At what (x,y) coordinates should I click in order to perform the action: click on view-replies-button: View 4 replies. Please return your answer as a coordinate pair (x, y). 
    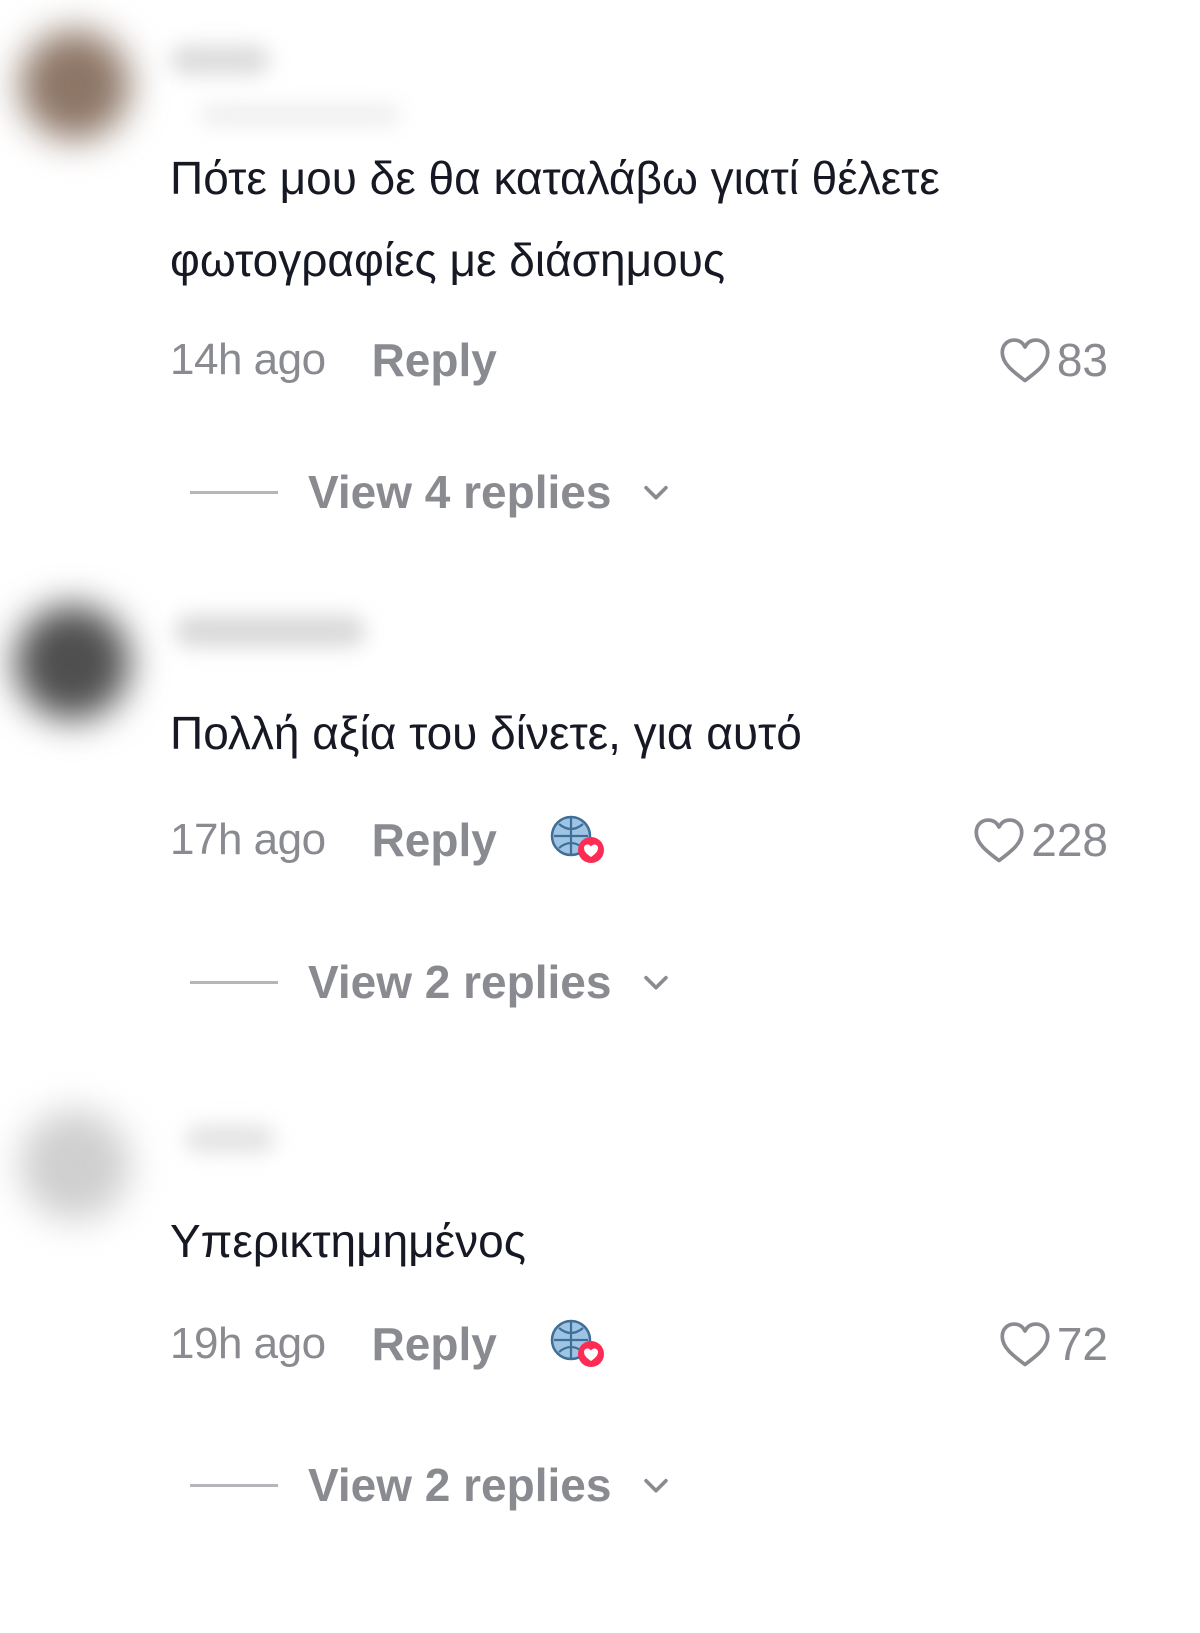
    Looking at the image, I should click on (431, 492).